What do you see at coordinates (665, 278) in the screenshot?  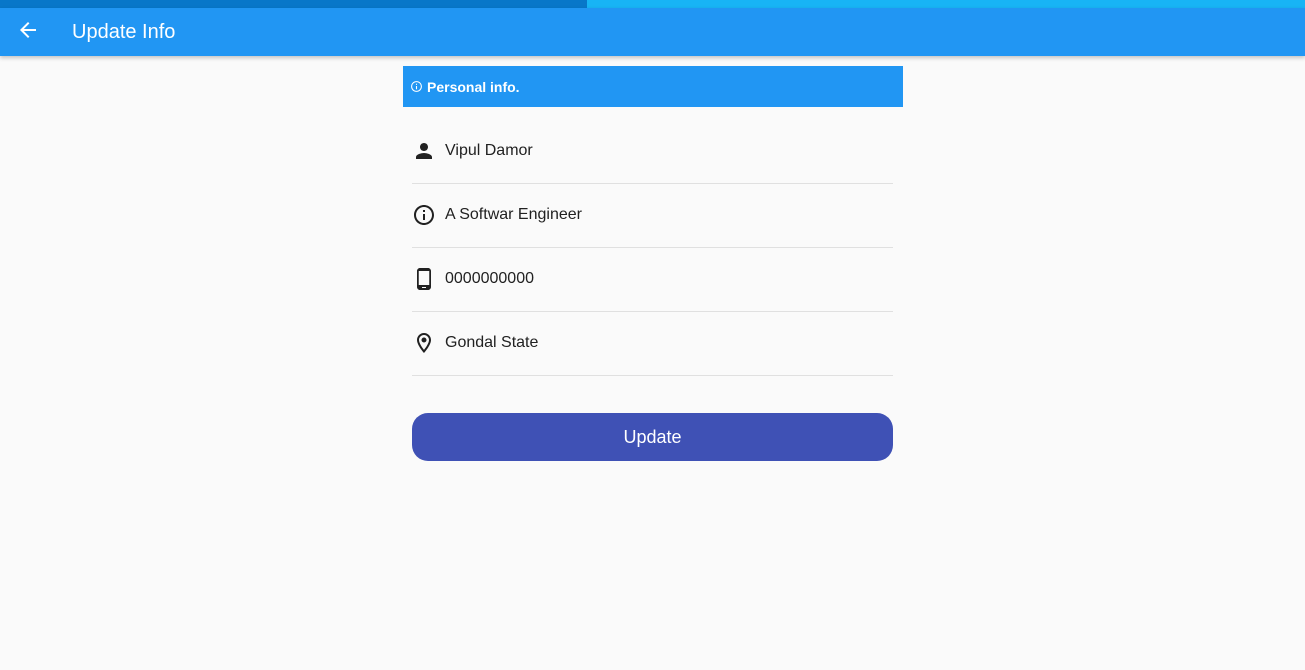 I see `phone-input` at bounding box center [665, 278].